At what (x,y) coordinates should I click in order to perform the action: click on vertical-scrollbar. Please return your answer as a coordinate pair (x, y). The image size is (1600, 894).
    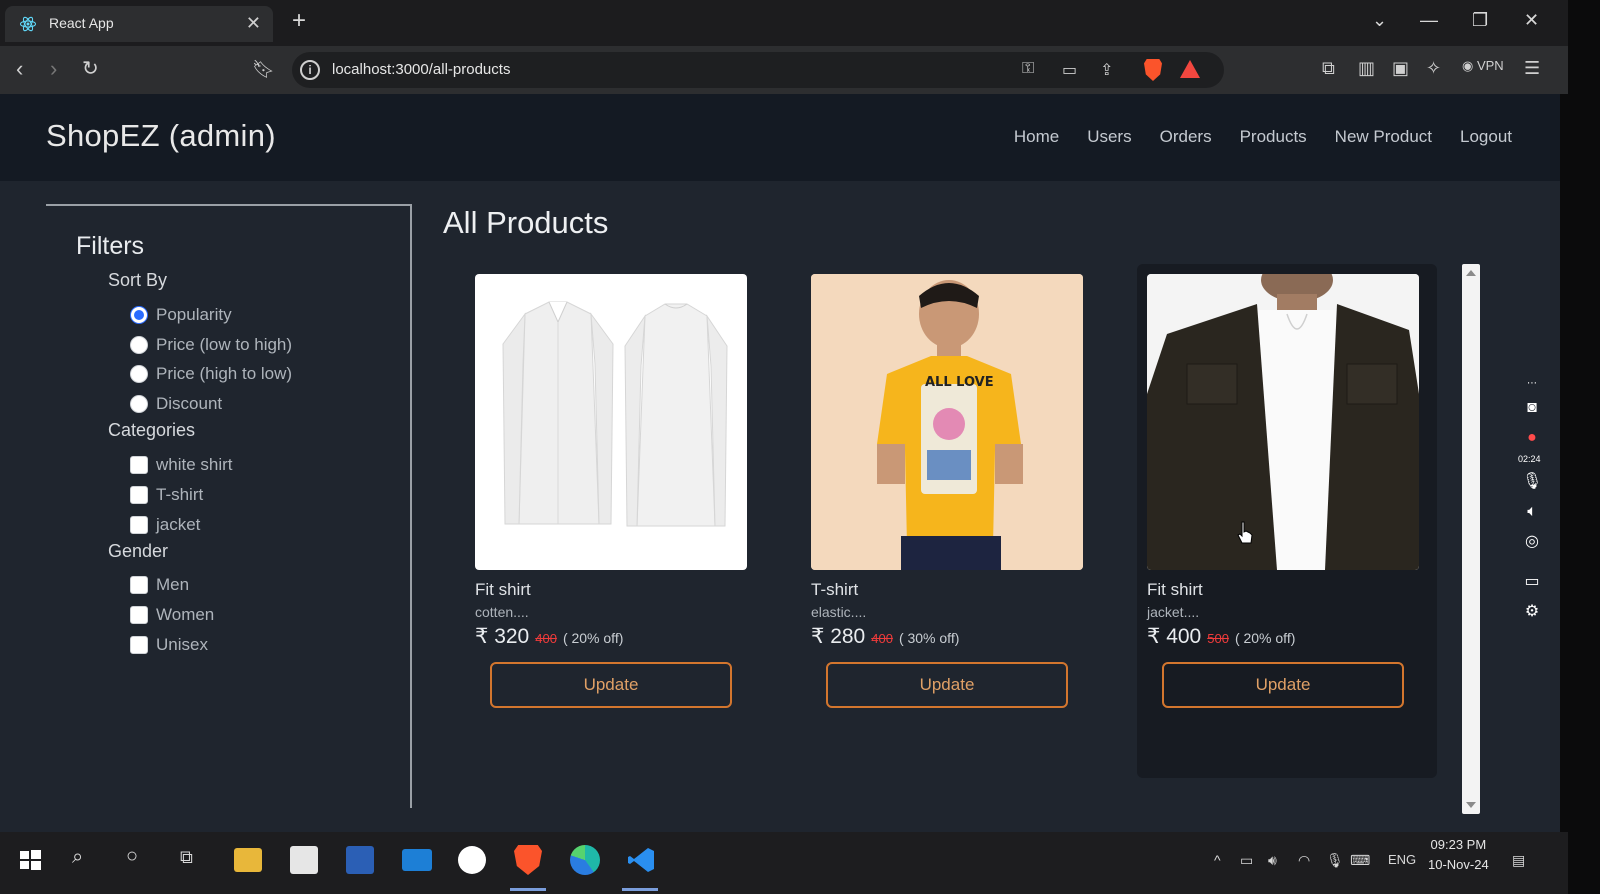
    Looking at the image, I should click on (1471, 539).